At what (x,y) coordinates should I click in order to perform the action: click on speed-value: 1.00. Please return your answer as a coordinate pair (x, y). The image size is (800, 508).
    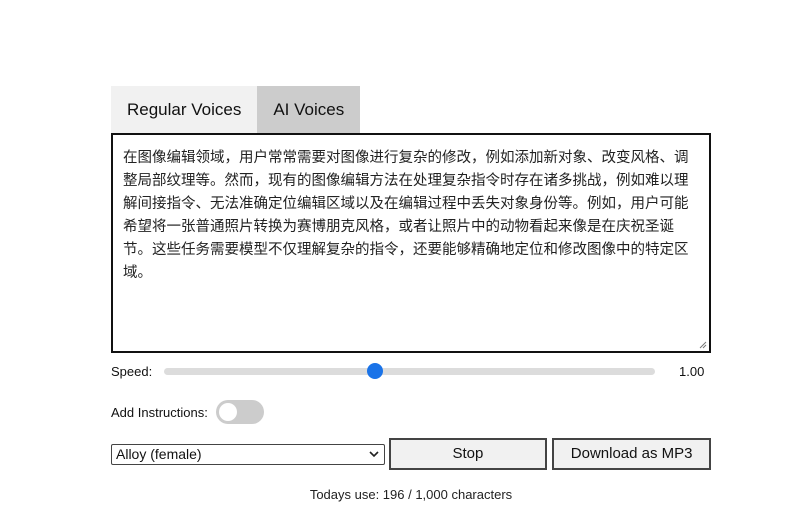
    Looking at the image, I should click on (692, 371).